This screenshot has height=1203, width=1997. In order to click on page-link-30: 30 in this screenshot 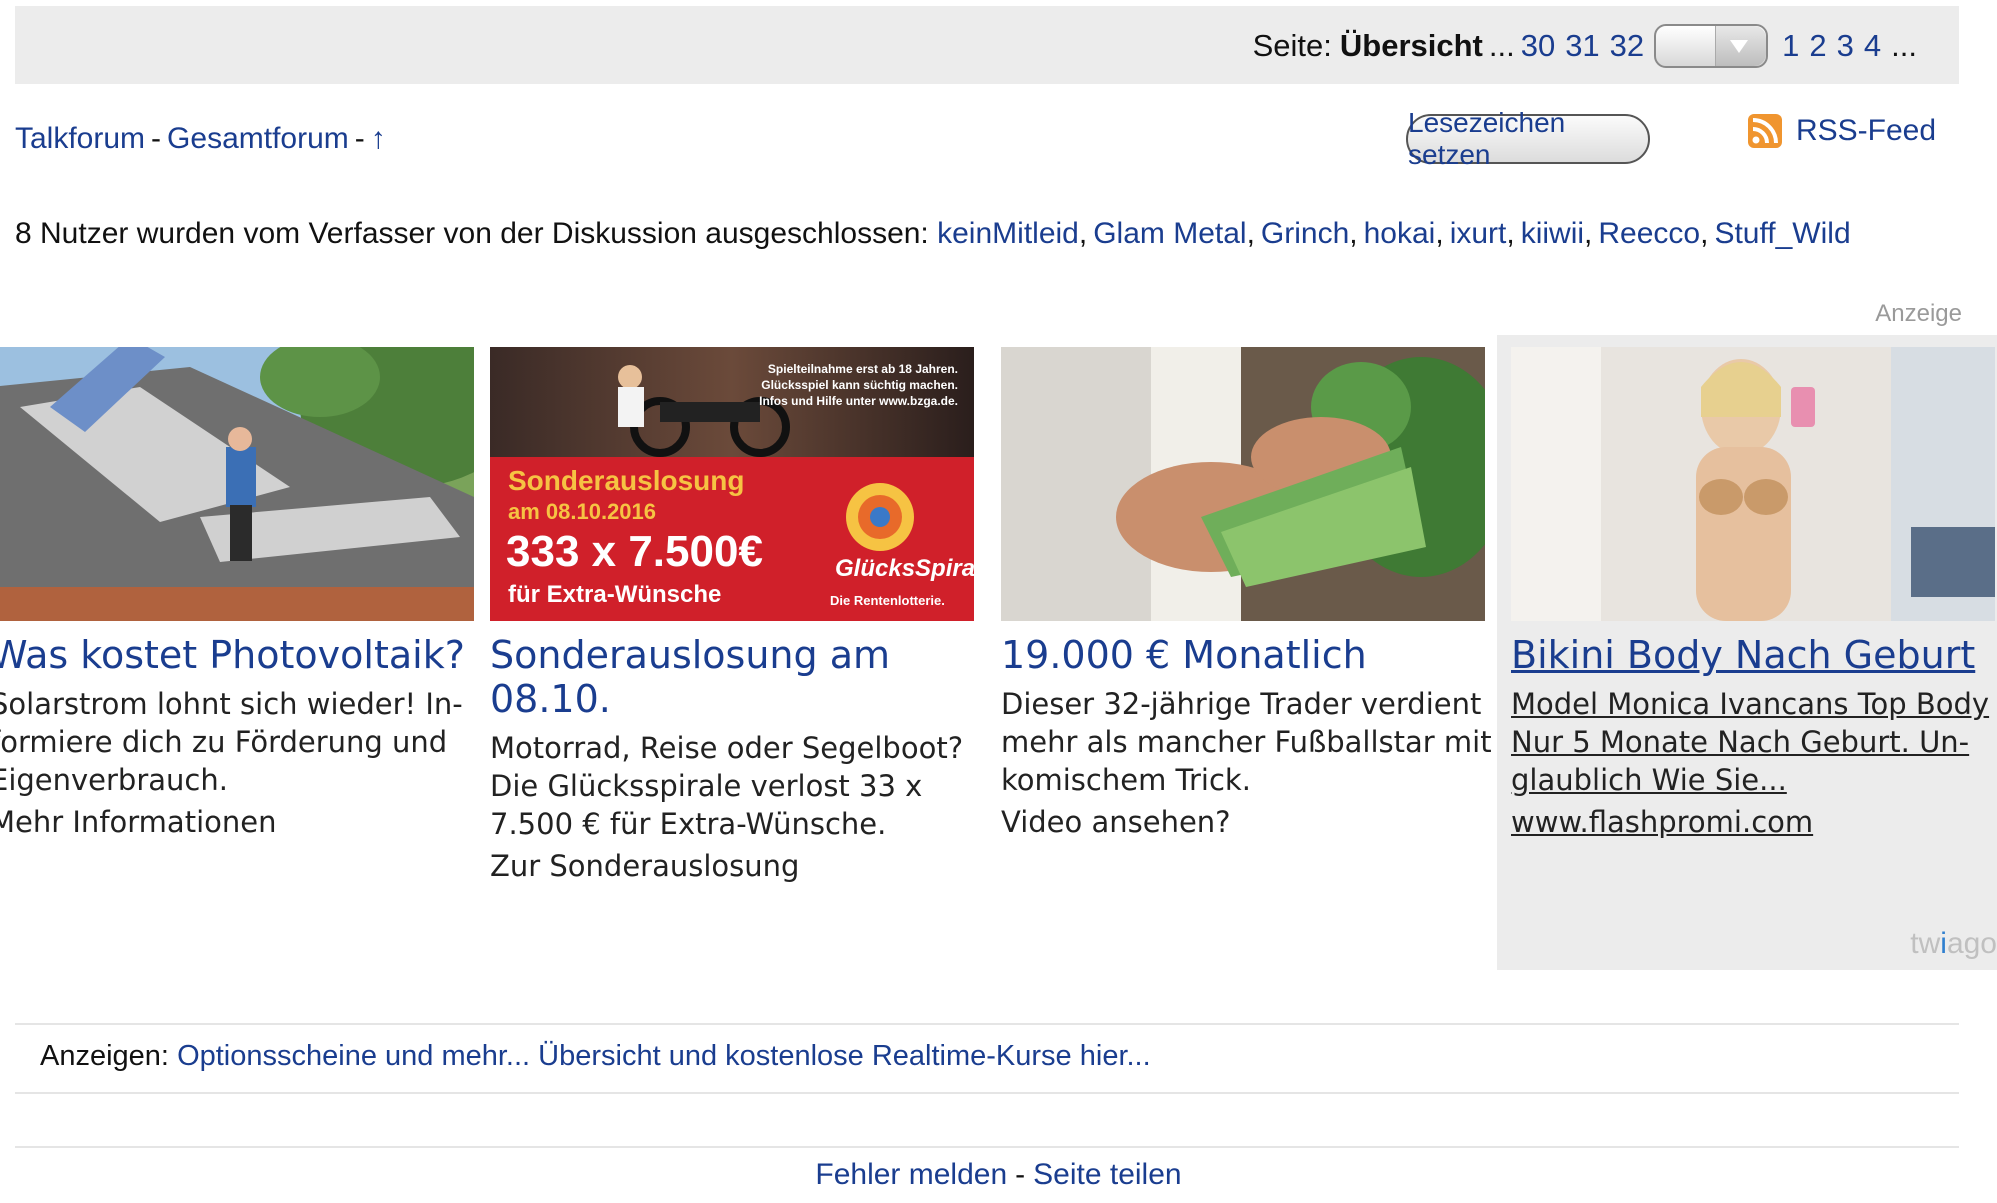, I will do `click(1538, 46)`.